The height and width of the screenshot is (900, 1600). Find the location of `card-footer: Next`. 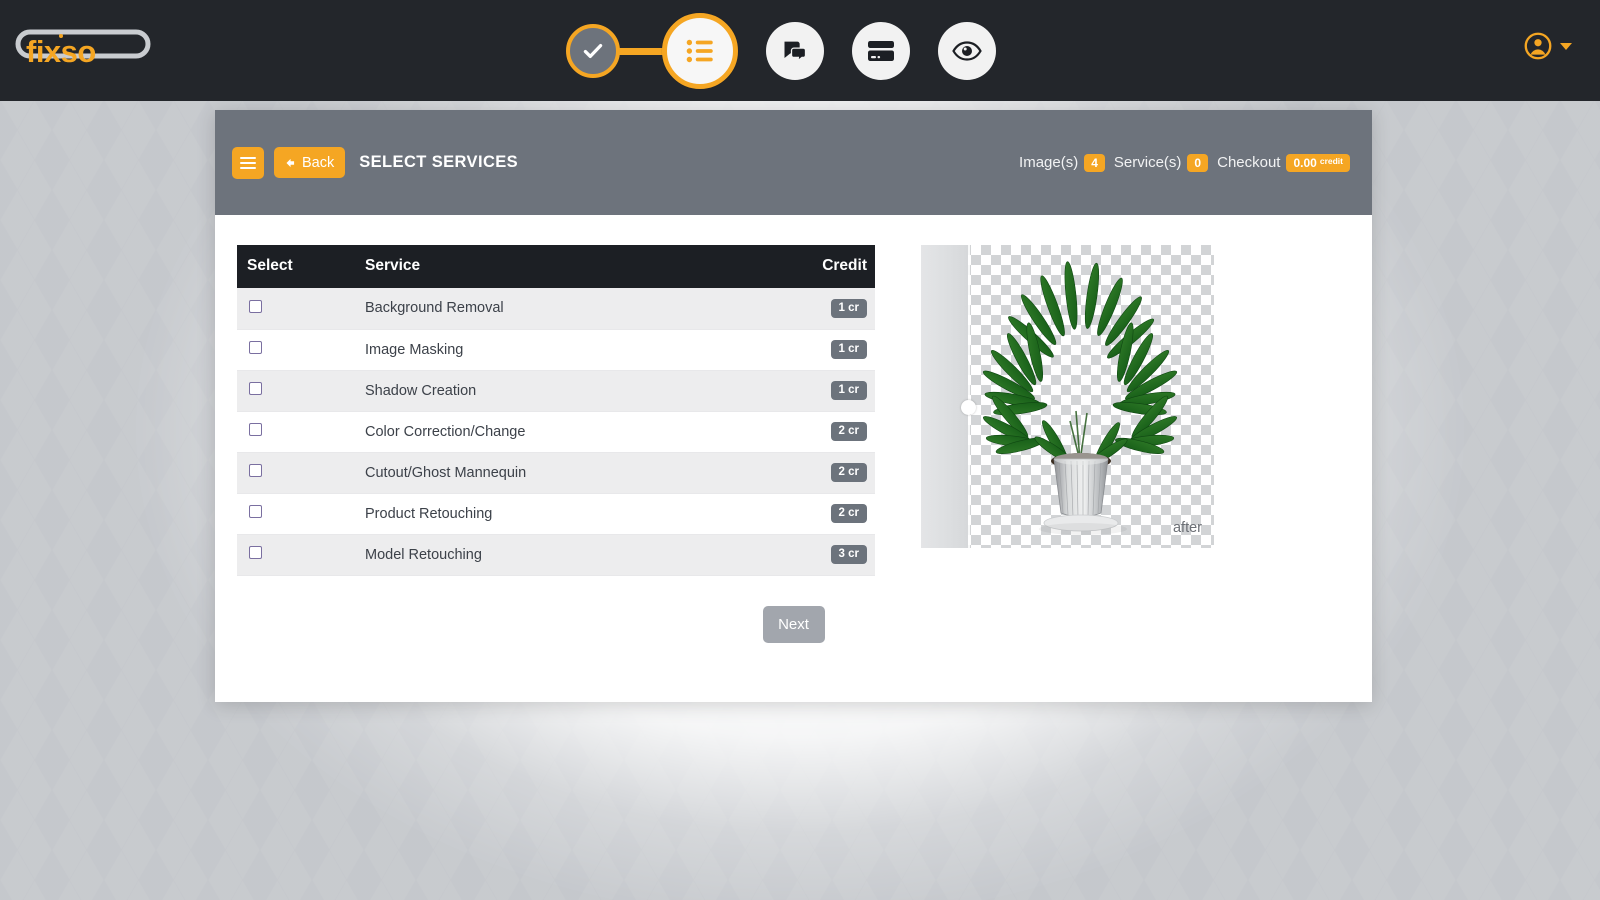

card-footer: Next is located at coordinates (793, 624).